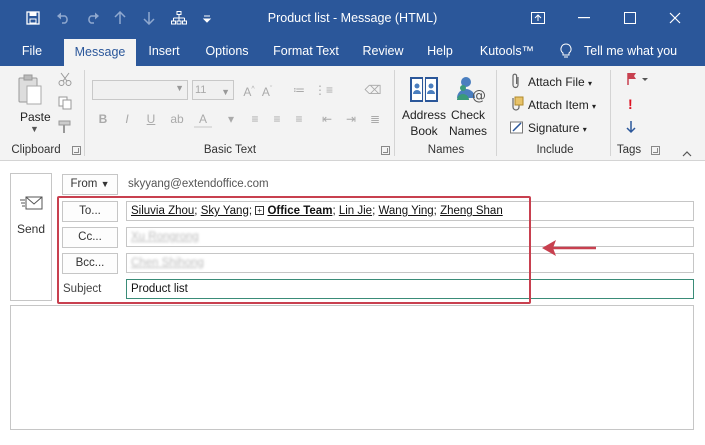 The width and height of the screenshot is (705, 445). What do you see at coordinates (352, 18) in the screenshot?
I see `title-bar: Product list - Message (HTML)` at bounding box center [352, 18].